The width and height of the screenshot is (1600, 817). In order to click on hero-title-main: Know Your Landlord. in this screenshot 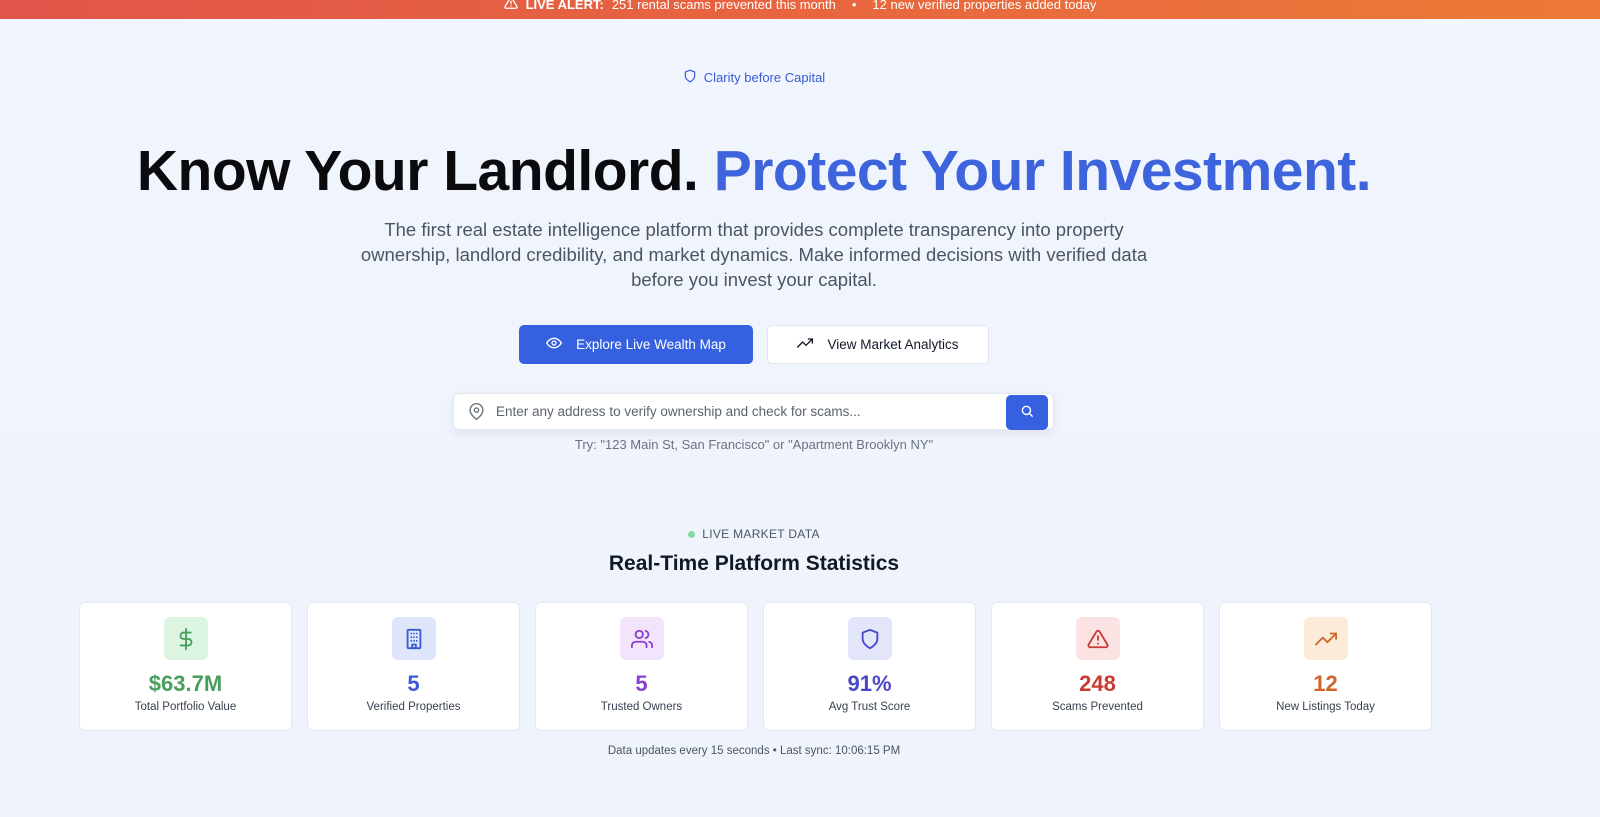, I will do `click(417, 171)`.